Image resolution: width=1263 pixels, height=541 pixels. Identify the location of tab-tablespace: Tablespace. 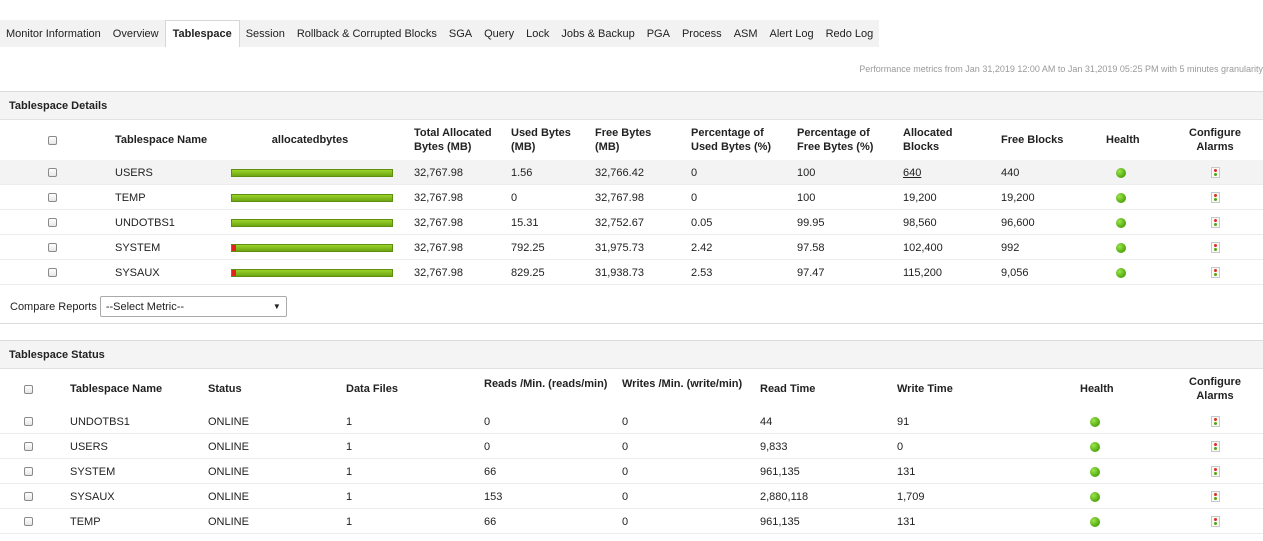
(202, 33).